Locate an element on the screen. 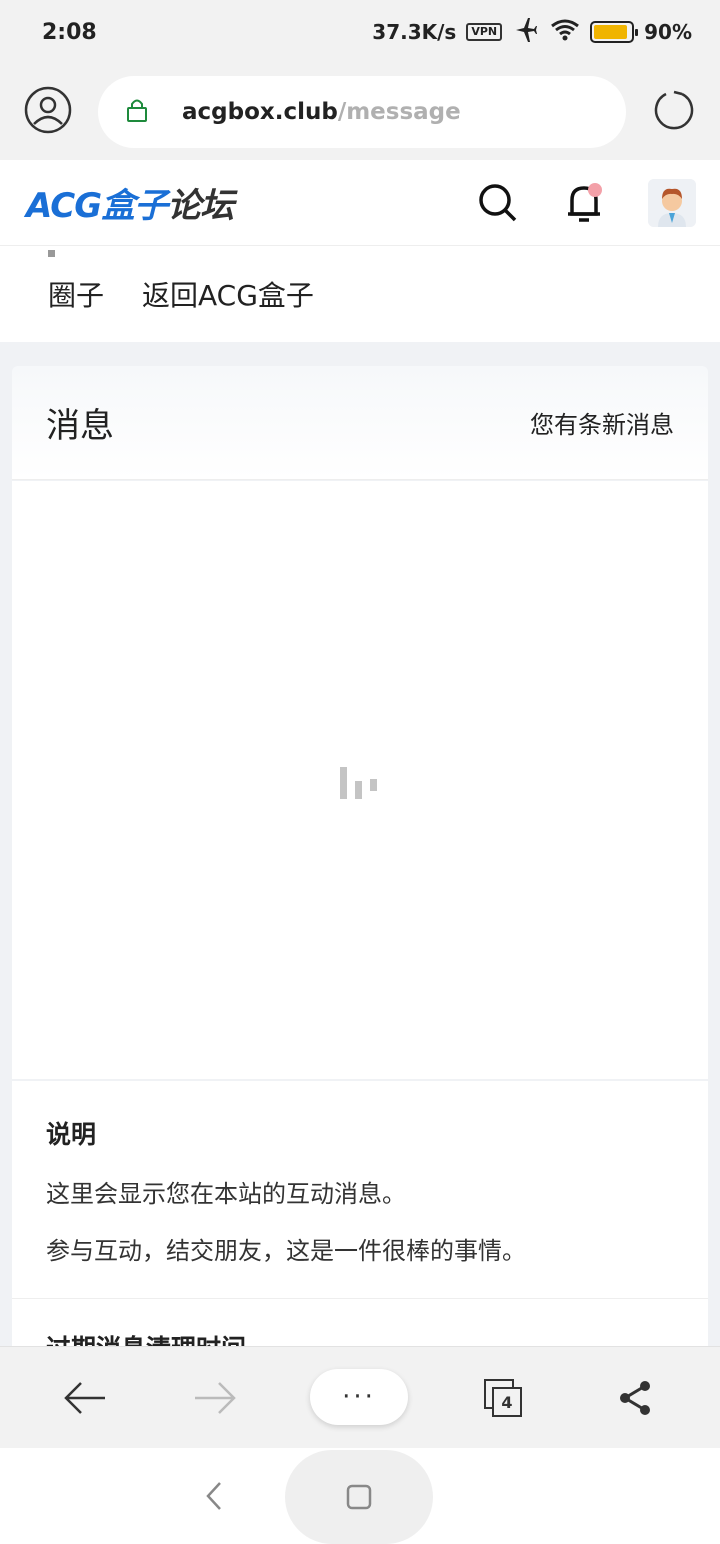  nav-item-back-to-acgbox: 返回ACG盒子 is located at coordinates (228, 294).